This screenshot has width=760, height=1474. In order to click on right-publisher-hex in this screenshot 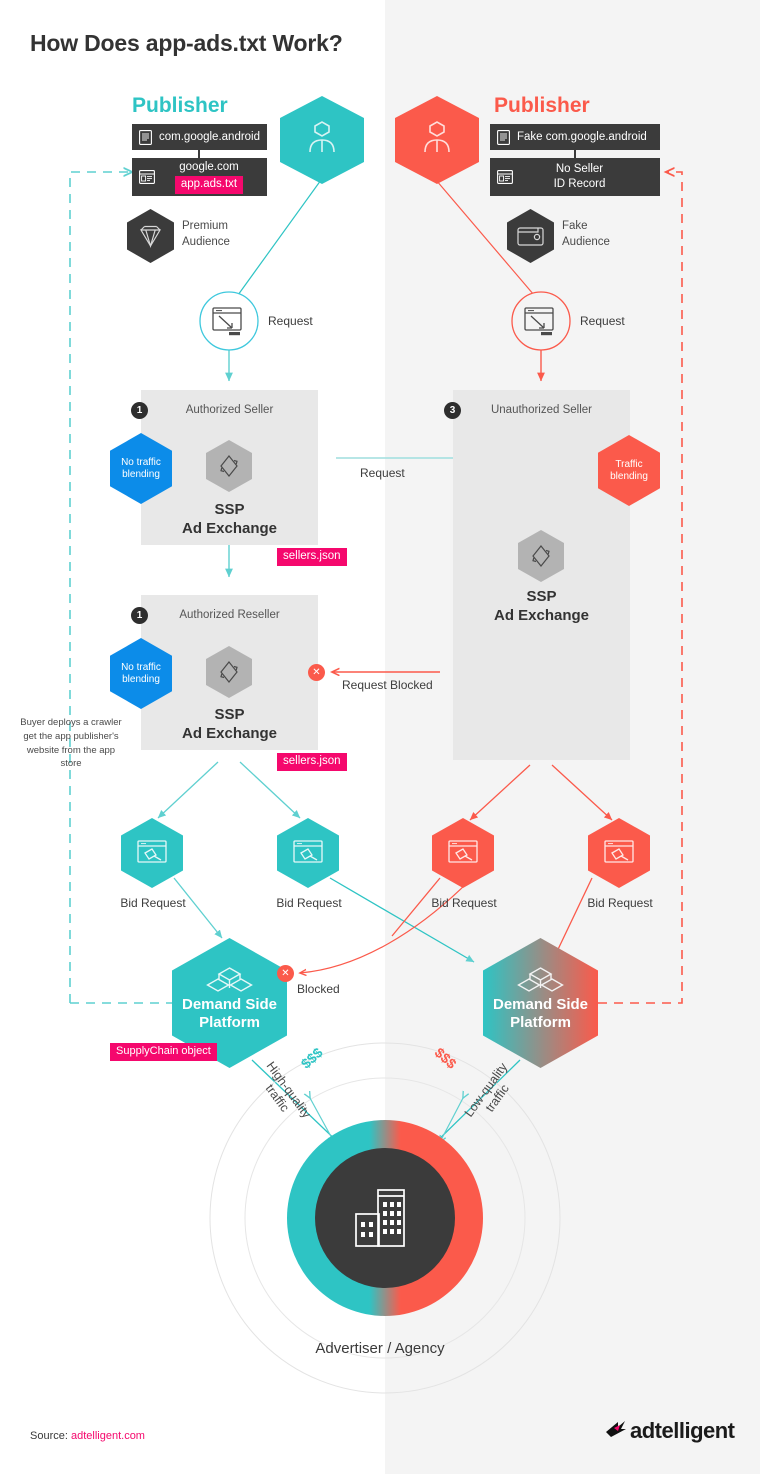, I will do `click(437, 142)`.